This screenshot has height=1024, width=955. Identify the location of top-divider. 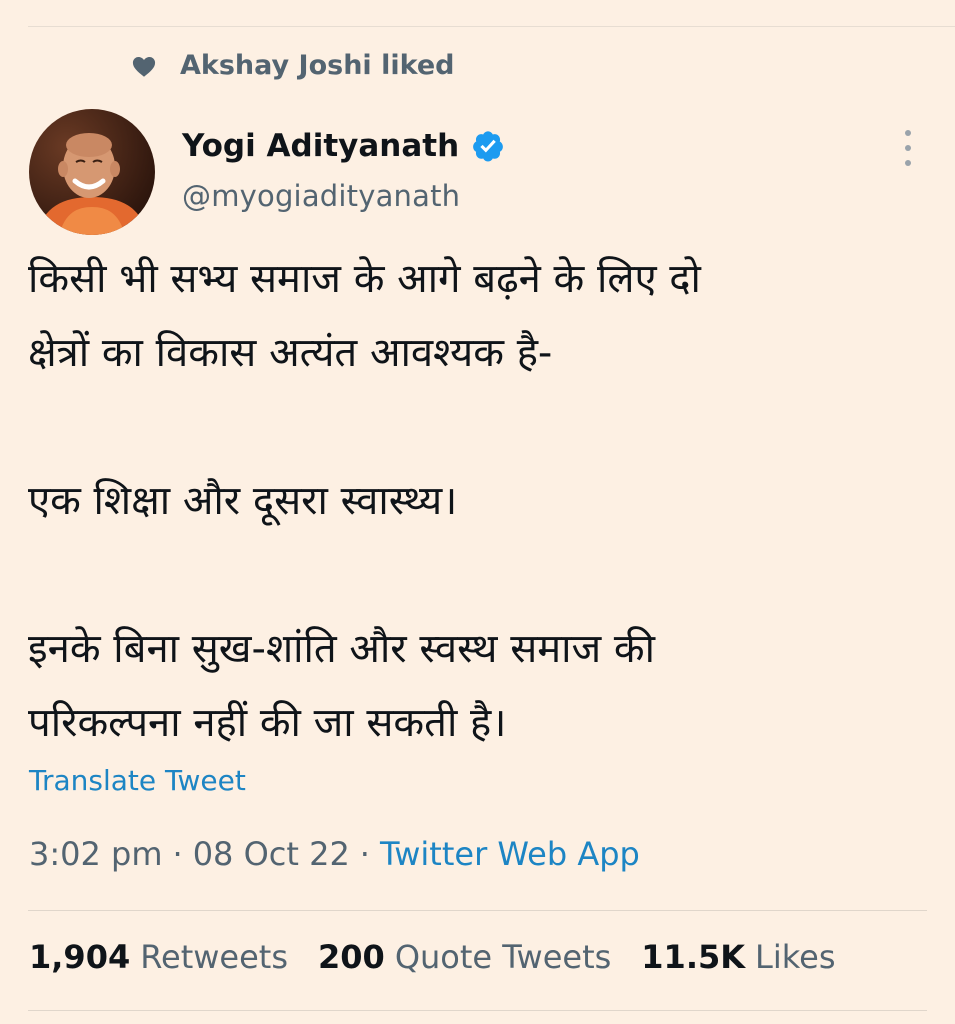
(491, 26).